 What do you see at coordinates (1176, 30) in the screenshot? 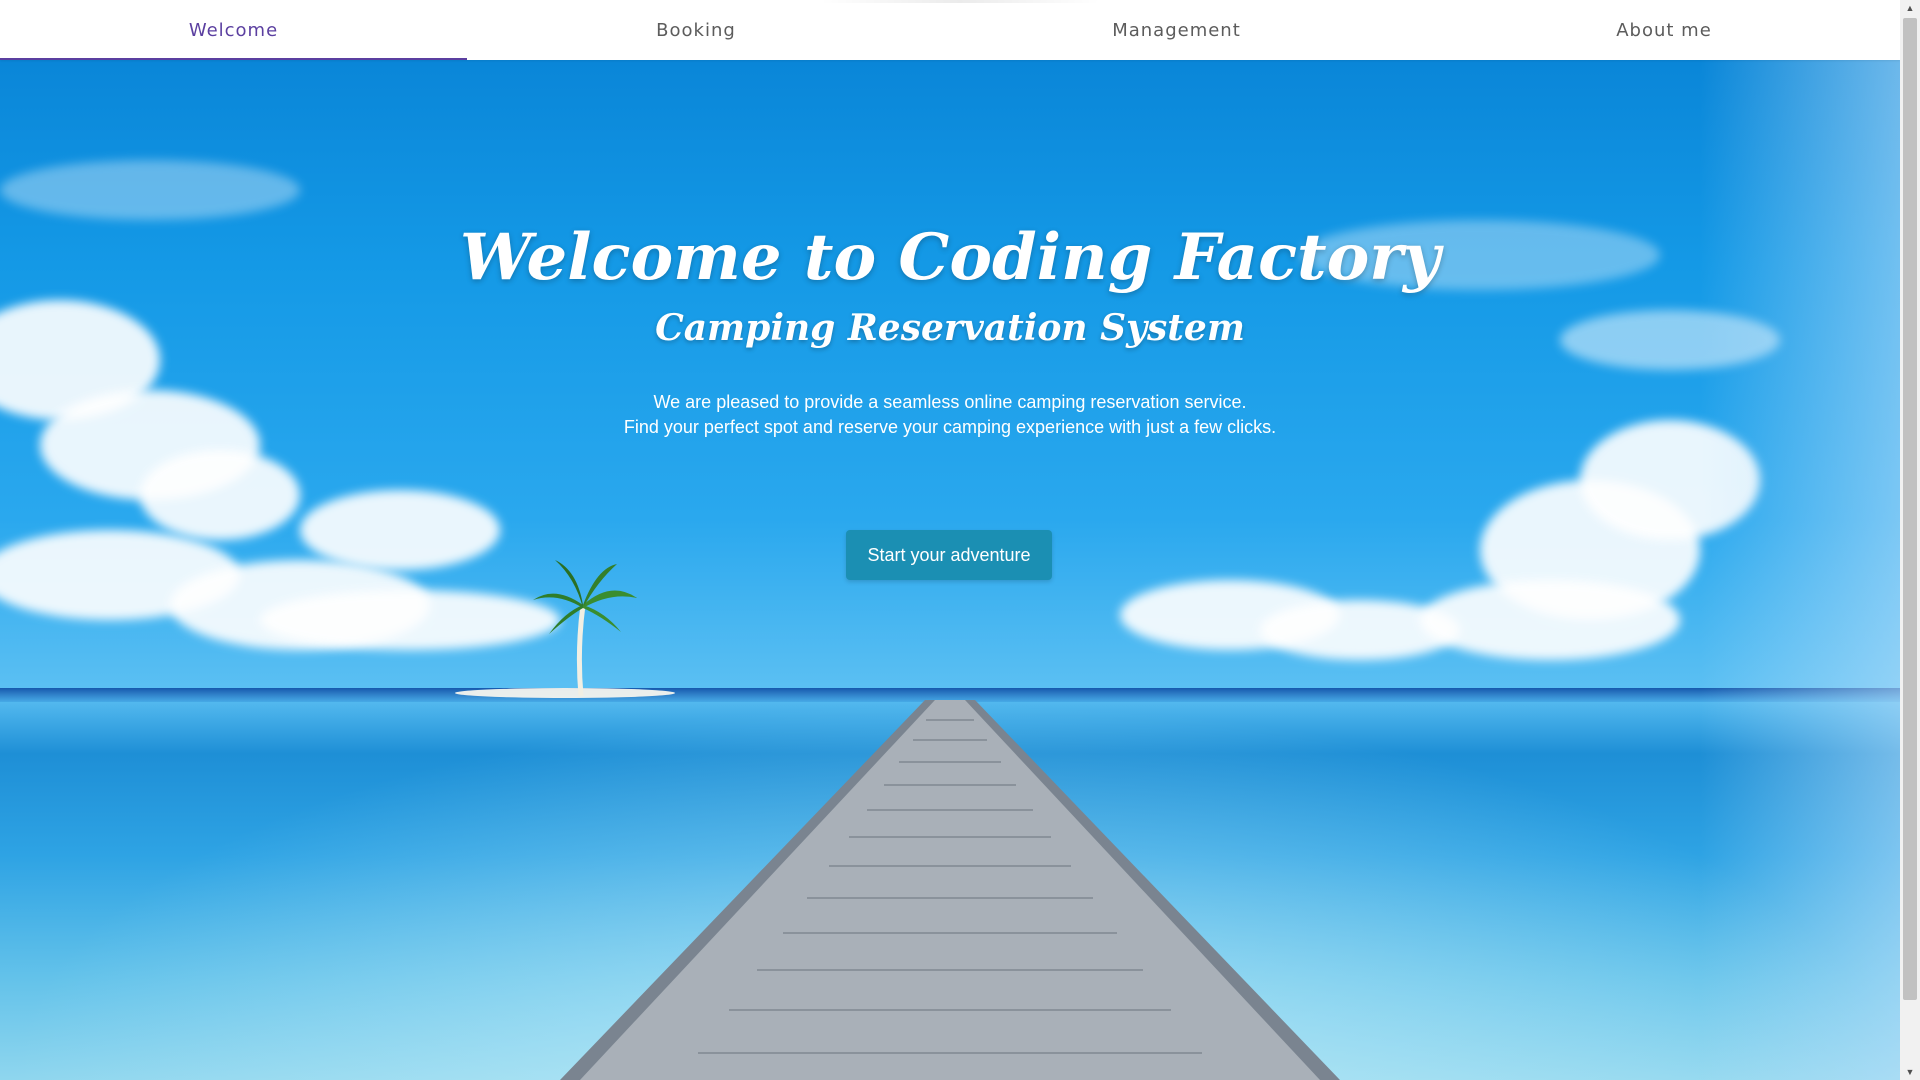
I see `tab-management: Management` at bounding box center [1176, 30].